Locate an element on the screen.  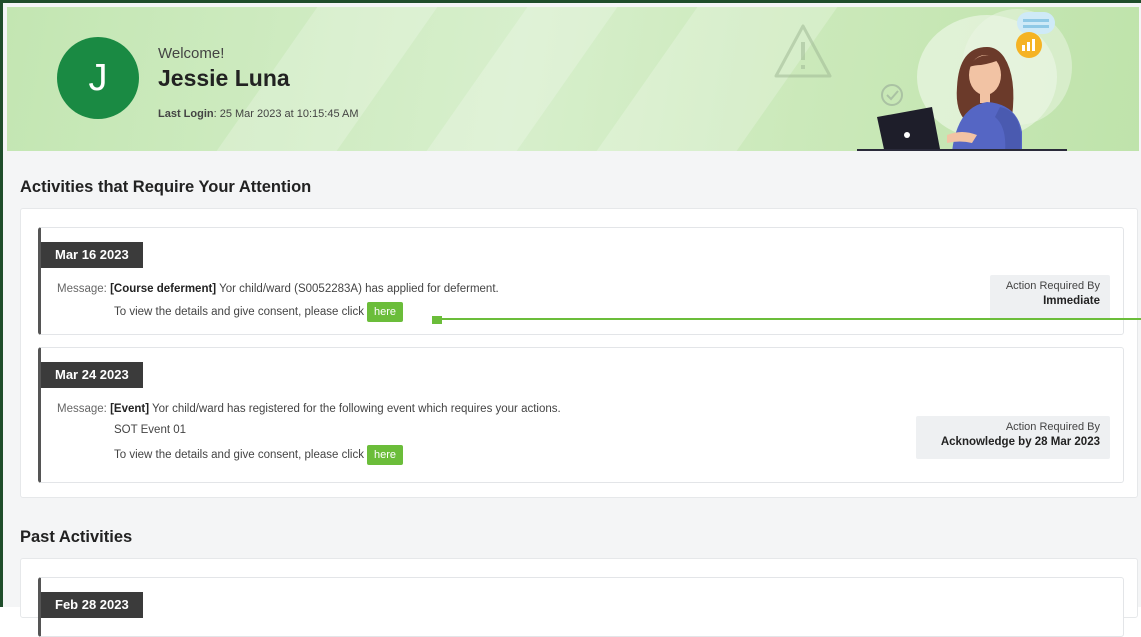
warning-icon is located at coordinates (803, 51).